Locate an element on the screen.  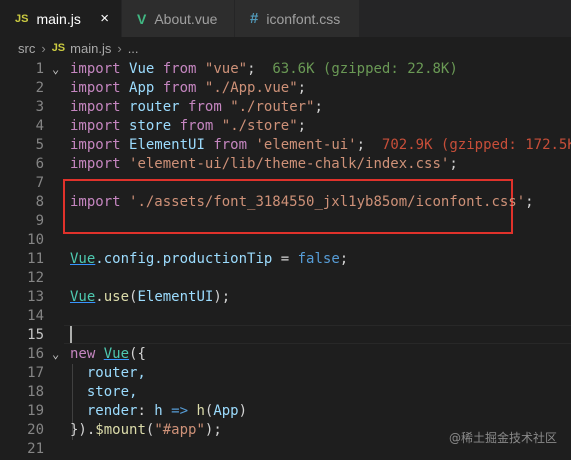
code-text: router, is located at coordinates (108, 373).